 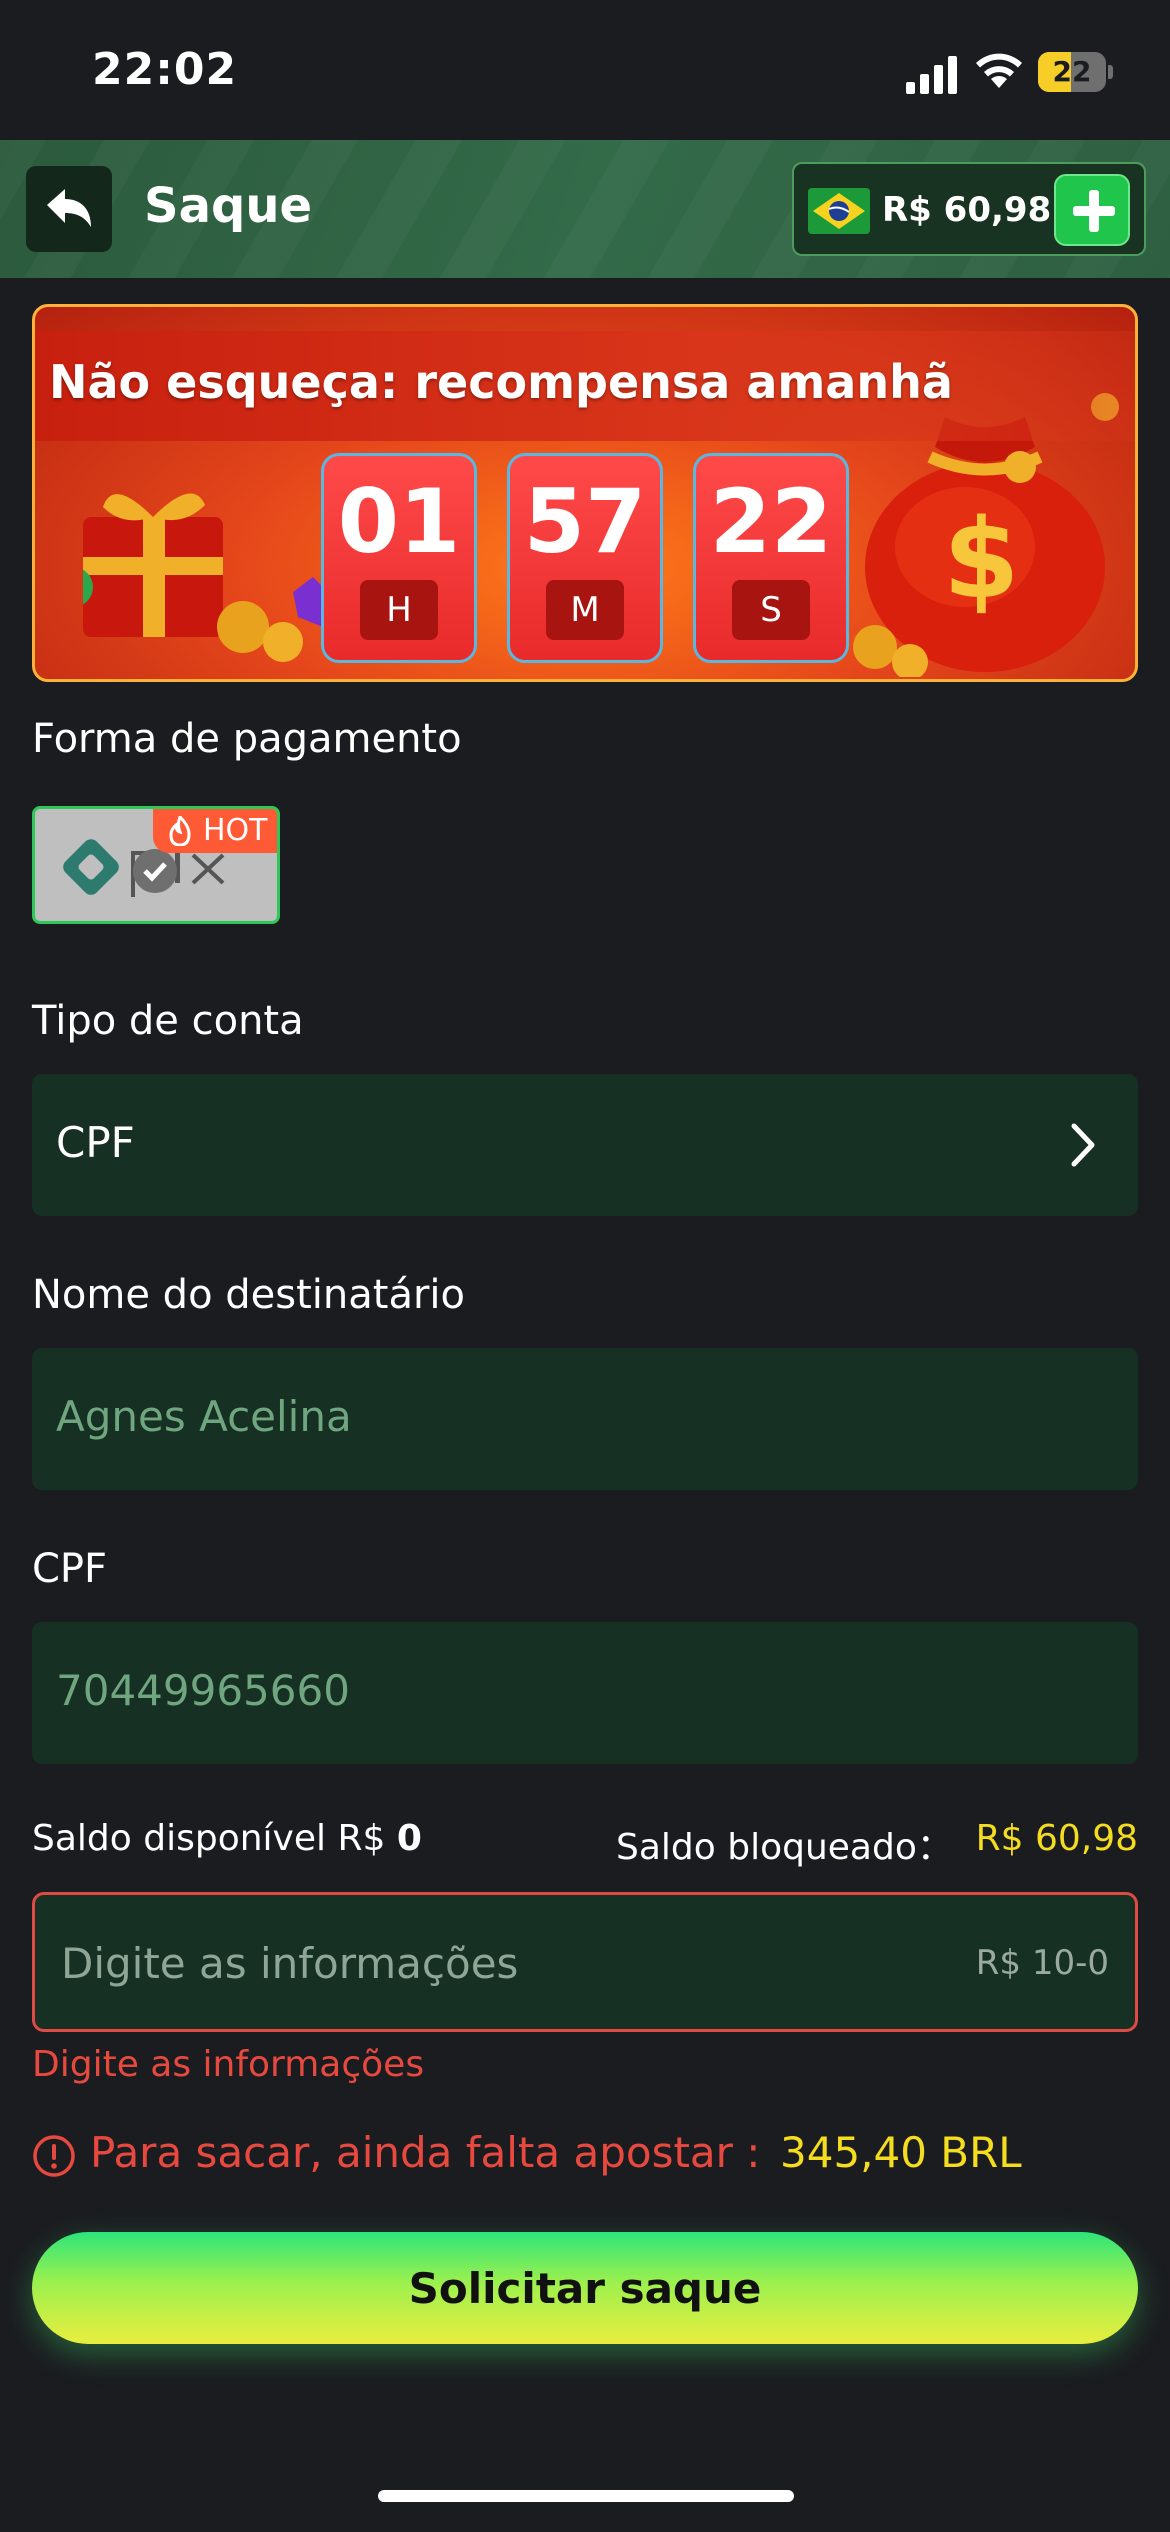 What do you see at coordinates (155, 871) in the screenshot?
I see `selected-check-icon` at bounding box center [155, 871].